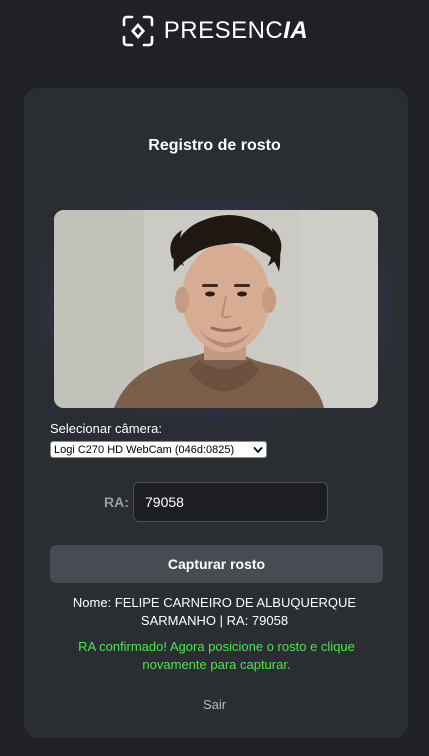  What do you see at coordinates (223, 30) in the screenshot?
I see `brand-name-prefix: PRESENC` at bounding box center [223, 30].